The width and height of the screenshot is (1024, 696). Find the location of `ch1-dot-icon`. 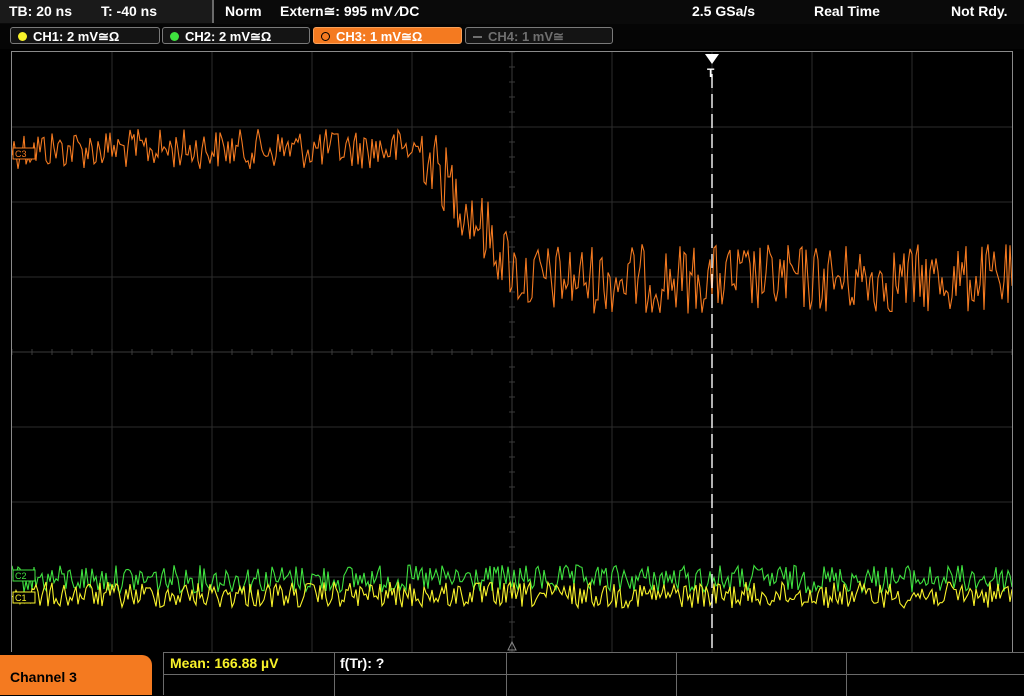

ch1-dot-icon is located at coordinates (22, 36).